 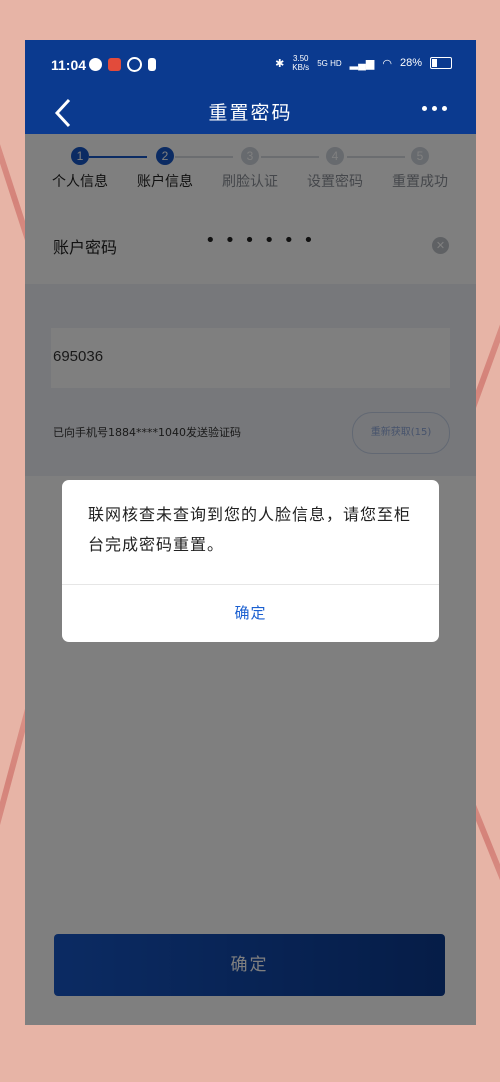 I want to click on usb-icon, so click(x=152, y=64).